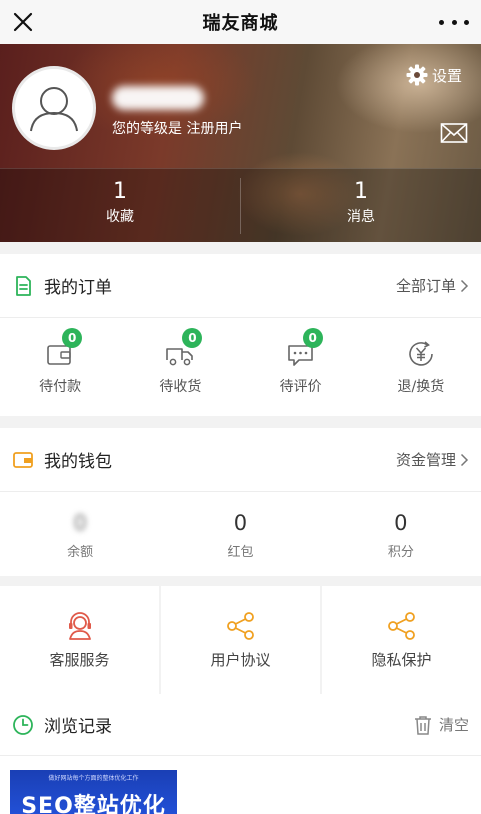 The height and width of the screenshot is (814, 481). I want to click on all-orders-link: 全部订单, so click(432, 285).